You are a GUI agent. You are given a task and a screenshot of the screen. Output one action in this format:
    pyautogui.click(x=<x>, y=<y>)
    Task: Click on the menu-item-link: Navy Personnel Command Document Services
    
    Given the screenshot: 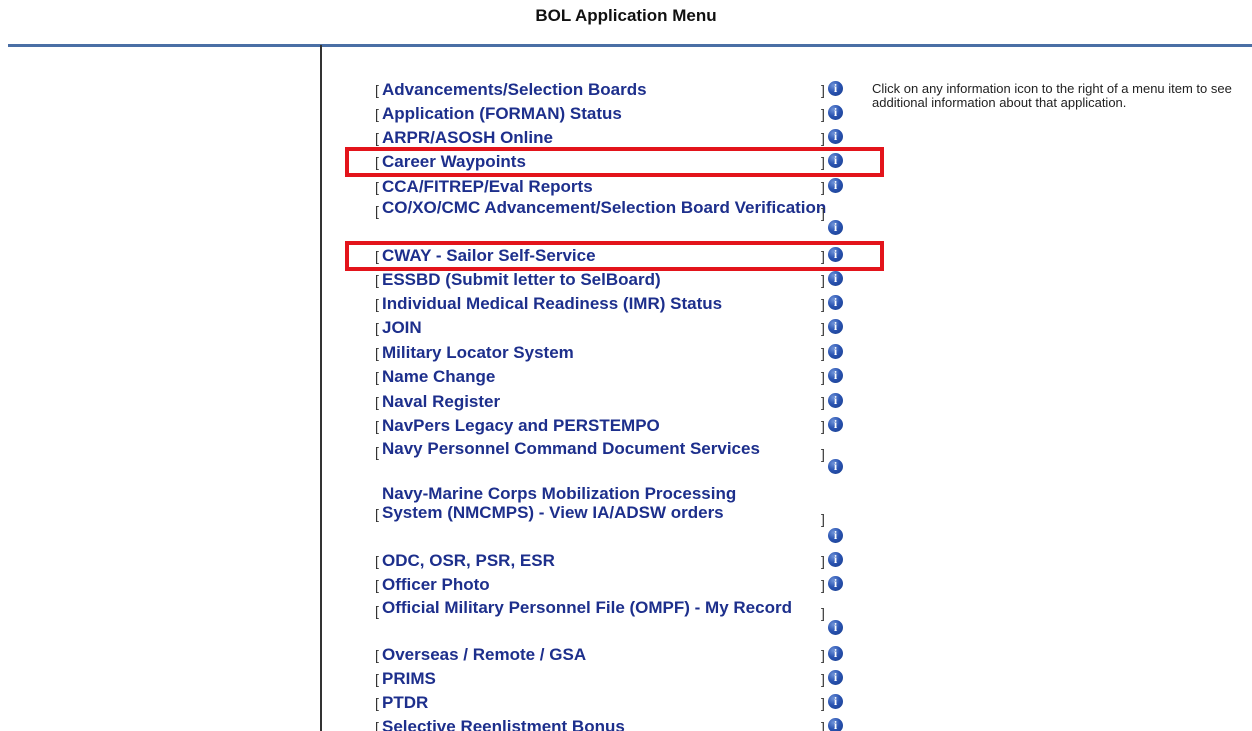 What is the action you would take?
    pyautogui.click(x=604, y=448)
    